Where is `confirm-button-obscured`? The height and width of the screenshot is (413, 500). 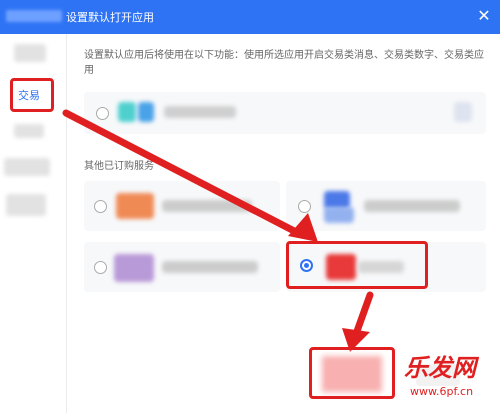 confirm-button-obscured is located at coordinates (352, 374).